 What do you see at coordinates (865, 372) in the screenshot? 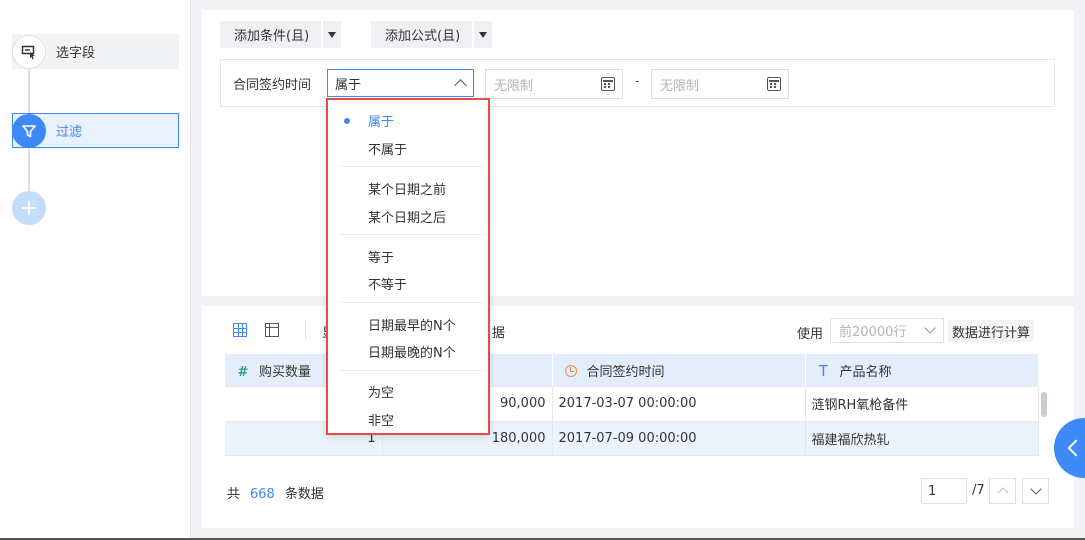
I see `column-header-label: 产品名称` at bounding box center [865, 372].